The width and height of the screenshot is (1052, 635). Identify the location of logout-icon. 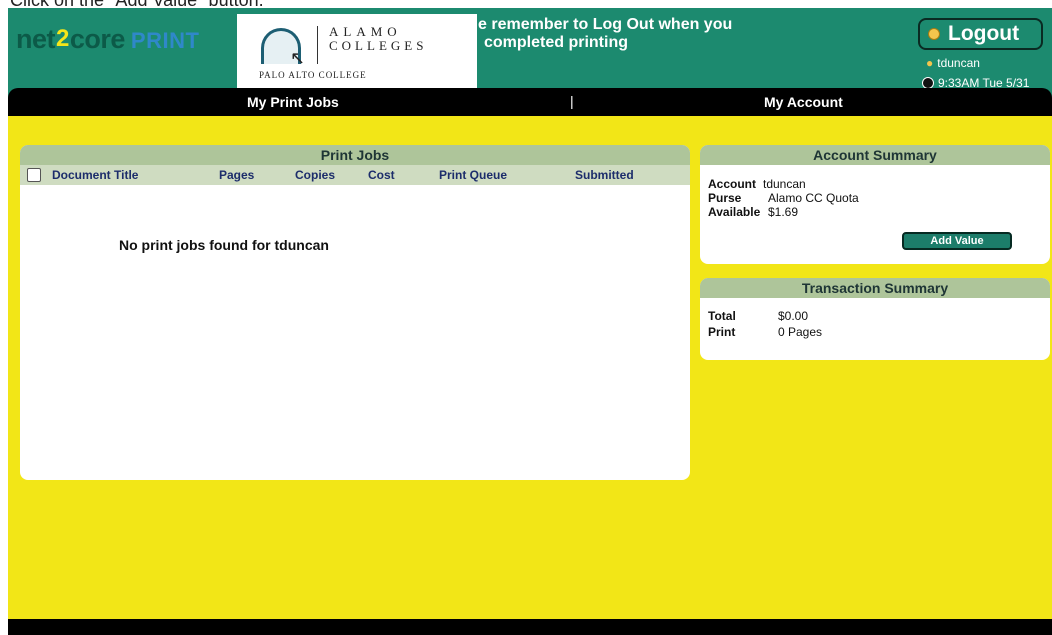
(934, 34).